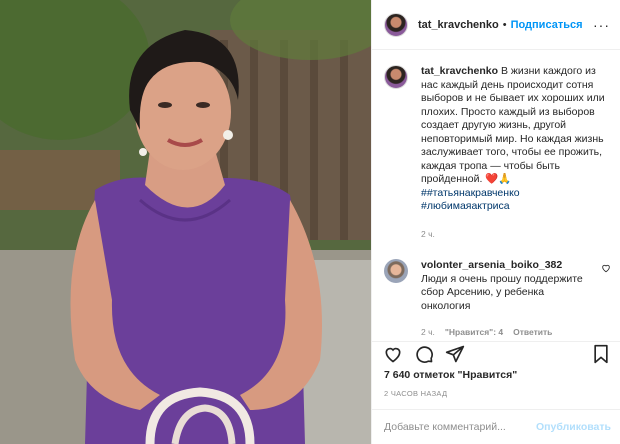 This screenshot has height=444, width=620. I want to click on commenter-avatar, so click(396, 271).